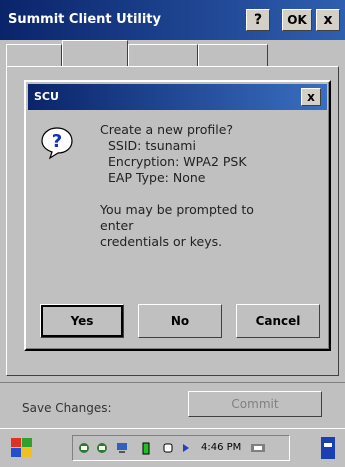  What do you see at coordinates (328, 20) in the screenshot?
I see `close-button: x` at bounding box center [328, 20].